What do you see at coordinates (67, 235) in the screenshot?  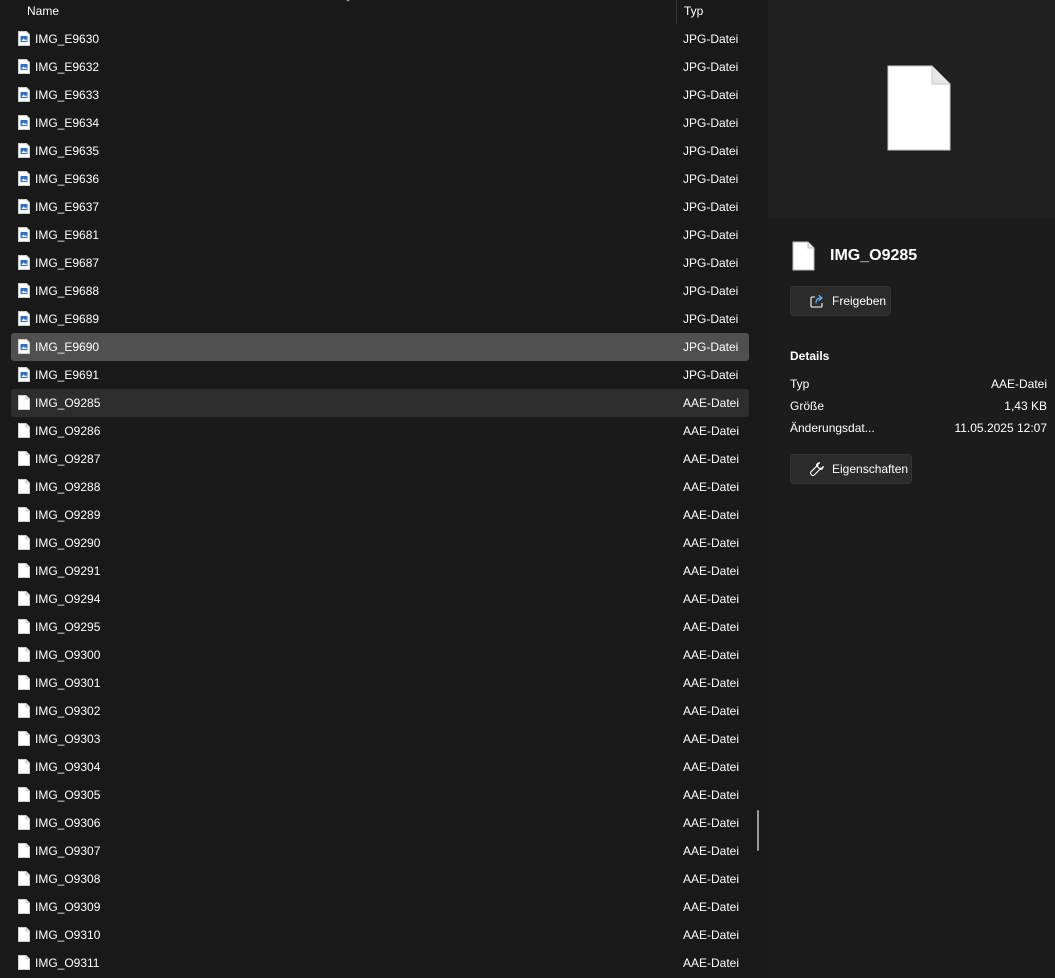 I see `file-name: IMG_E9681` at bounding box center [67, 235].